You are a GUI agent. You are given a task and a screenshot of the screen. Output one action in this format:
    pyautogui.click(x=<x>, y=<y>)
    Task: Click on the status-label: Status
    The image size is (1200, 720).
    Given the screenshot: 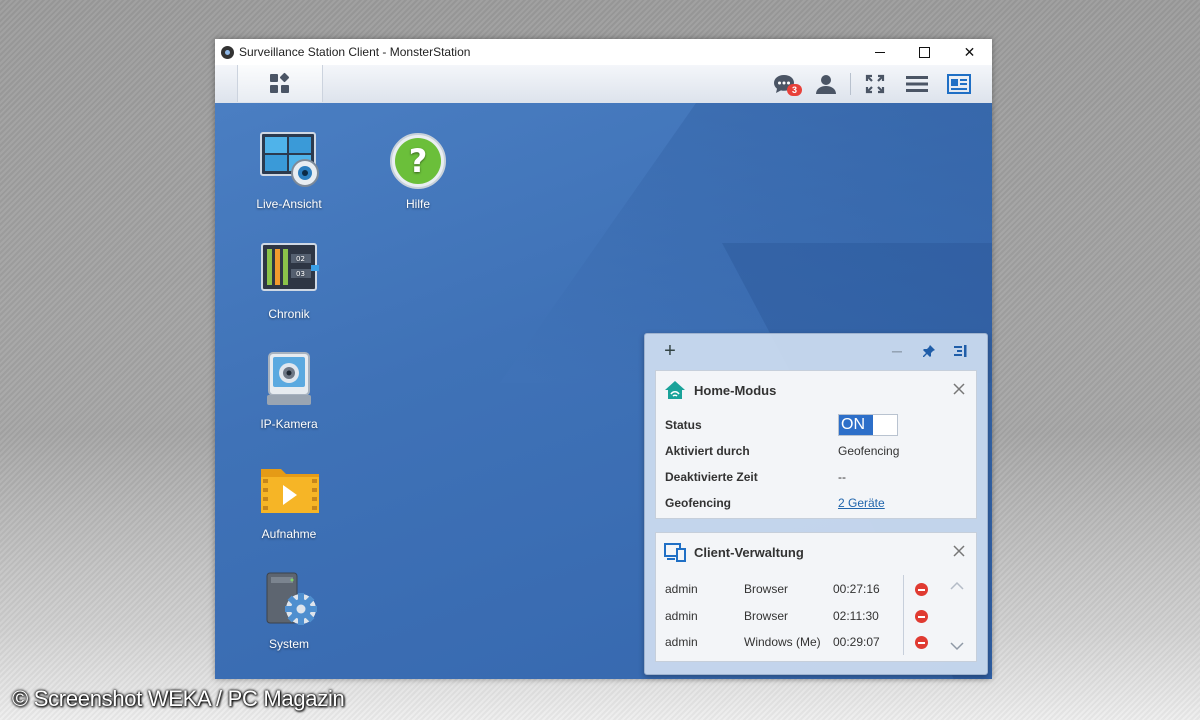 What is the action you would take?
    pyautogui.click(x=683, y=425)
    